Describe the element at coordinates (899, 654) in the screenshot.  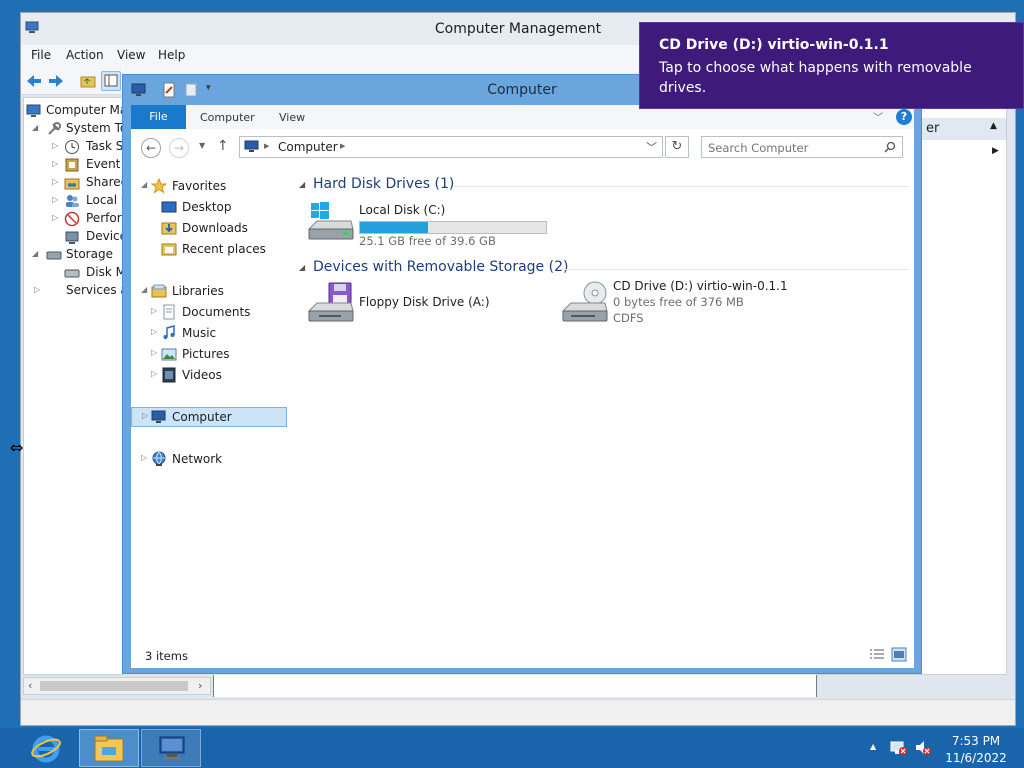
I see `large-icons-view-icon` at that location.